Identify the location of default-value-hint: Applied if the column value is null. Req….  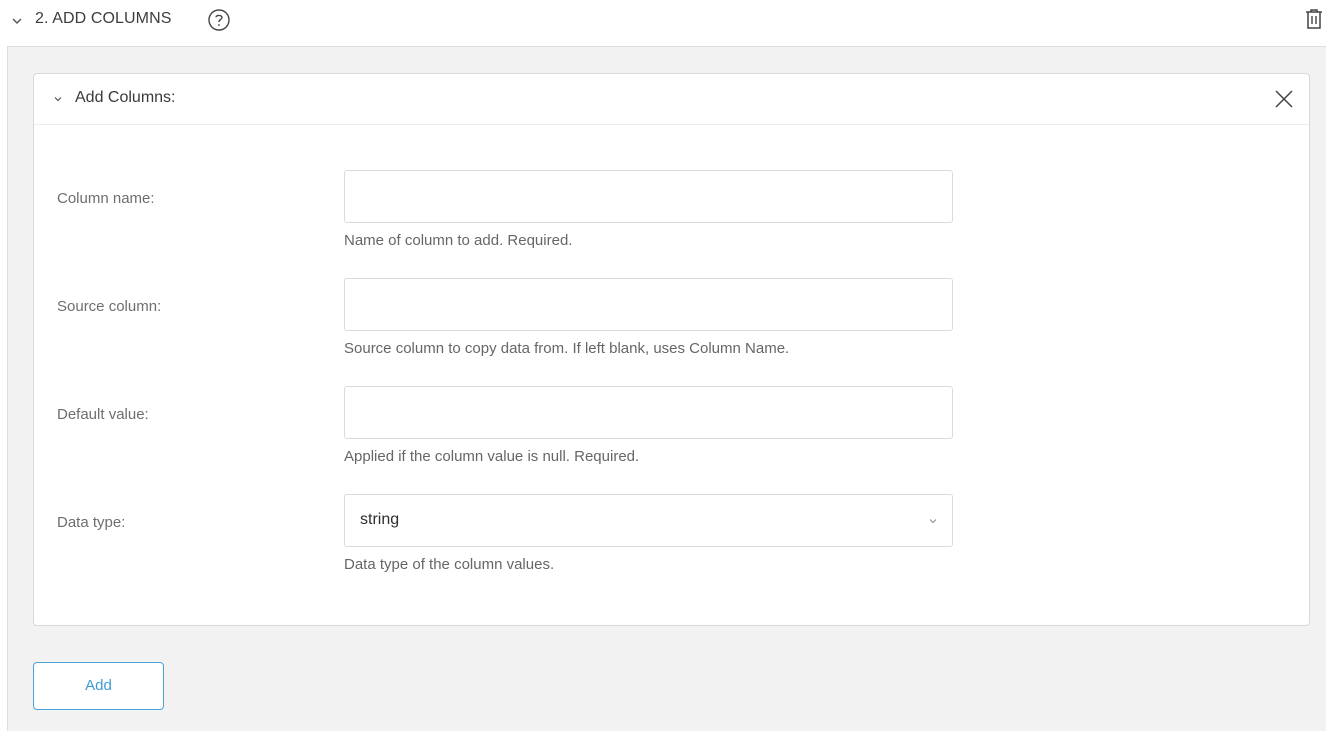
(492, 456).